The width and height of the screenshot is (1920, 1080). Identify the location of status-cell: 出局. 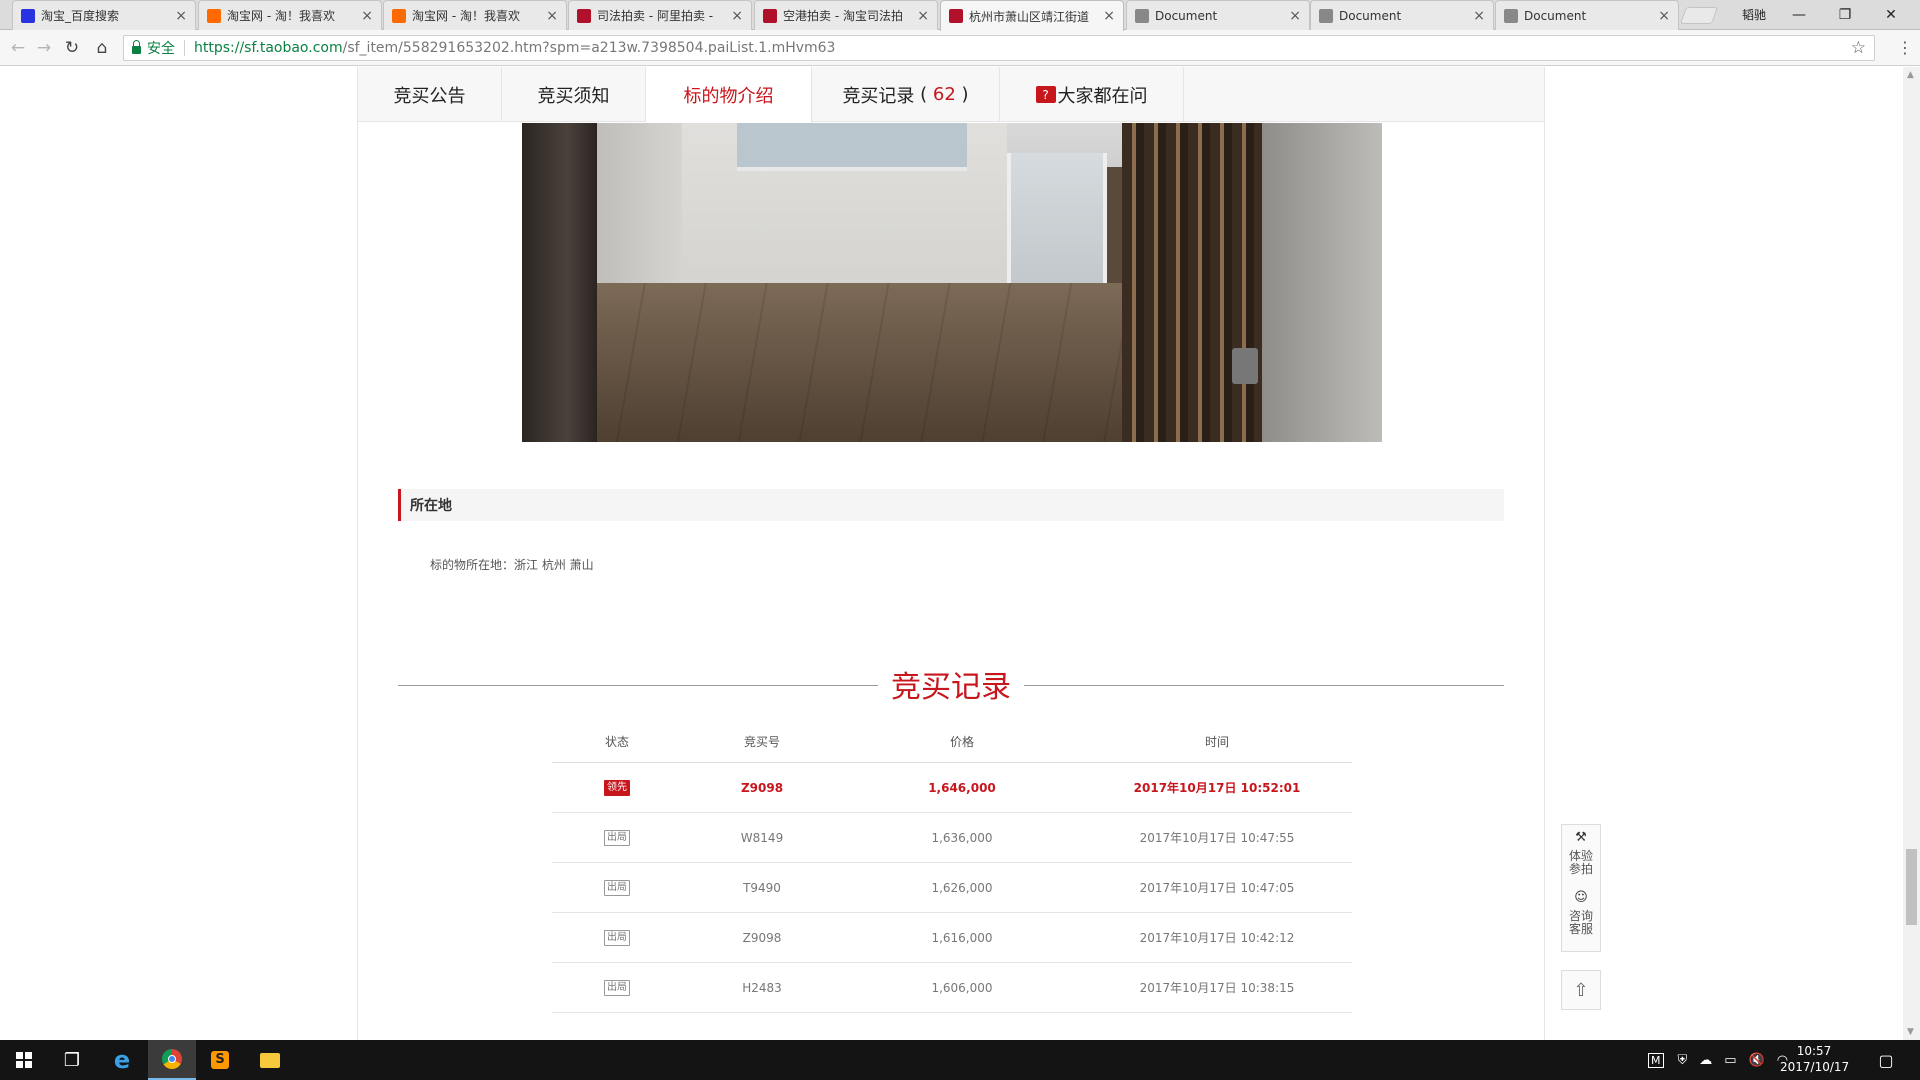
(617, 987).